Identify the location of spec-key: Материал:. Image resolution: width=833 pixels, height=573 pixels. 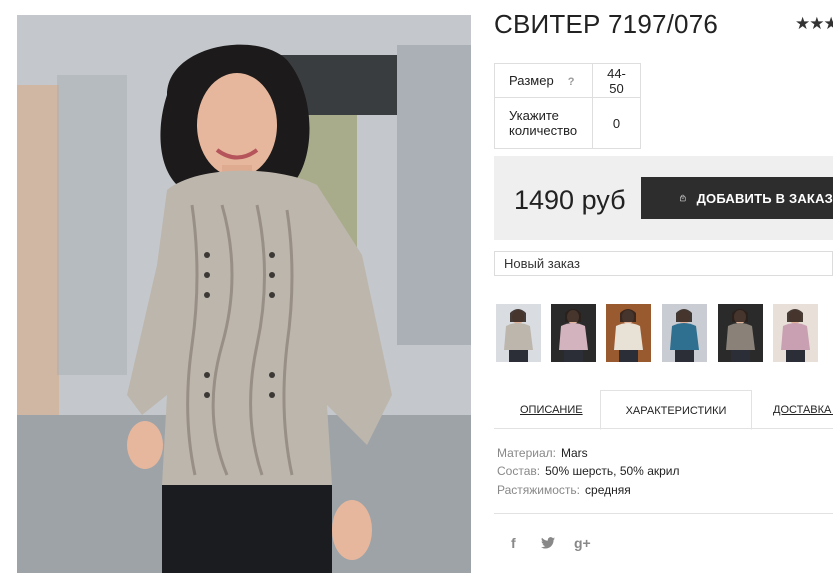
(526, 453).